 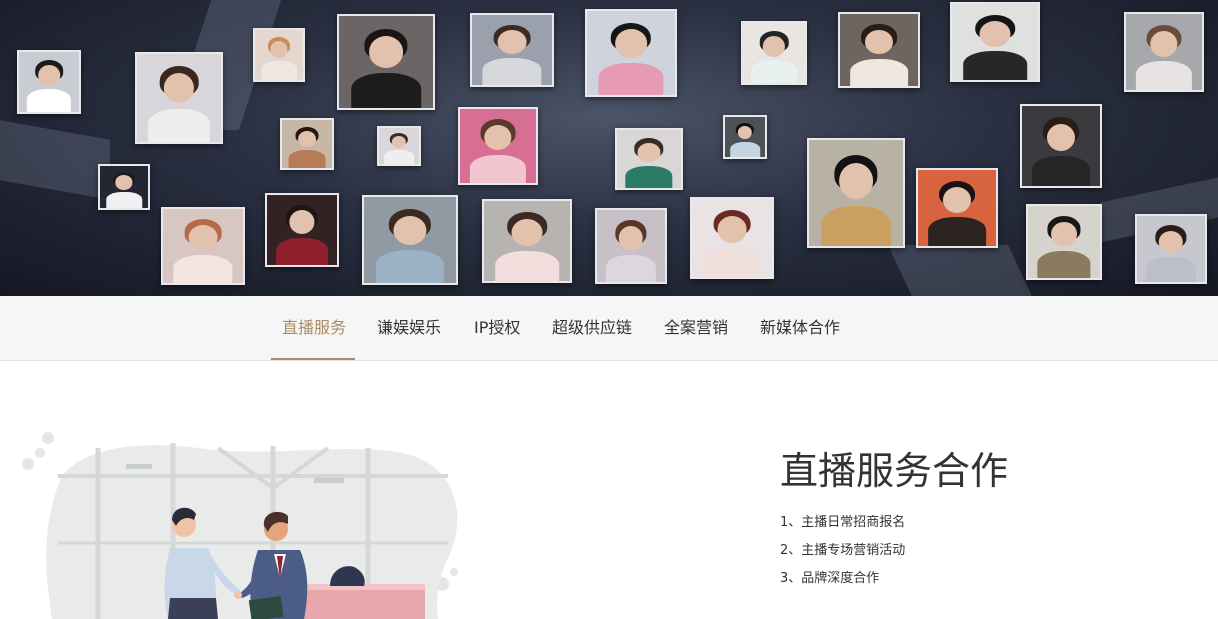 What do you see at coordinates (592, 328) in the screenshot?
I see `tab-supply-chain: 超级供应链` at bounding box center [592, 328].